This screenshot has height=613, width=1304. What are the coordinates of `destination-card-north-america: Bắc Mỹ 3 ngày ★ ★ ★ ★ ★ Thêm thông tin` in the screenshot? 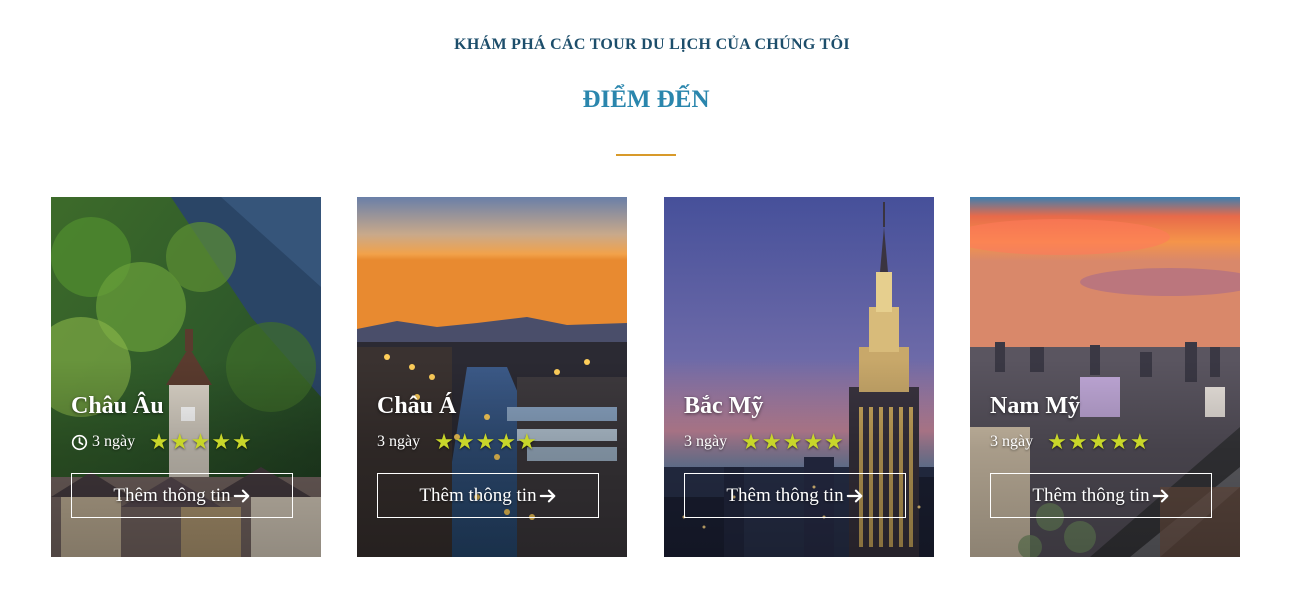 It's located at (799, 377).